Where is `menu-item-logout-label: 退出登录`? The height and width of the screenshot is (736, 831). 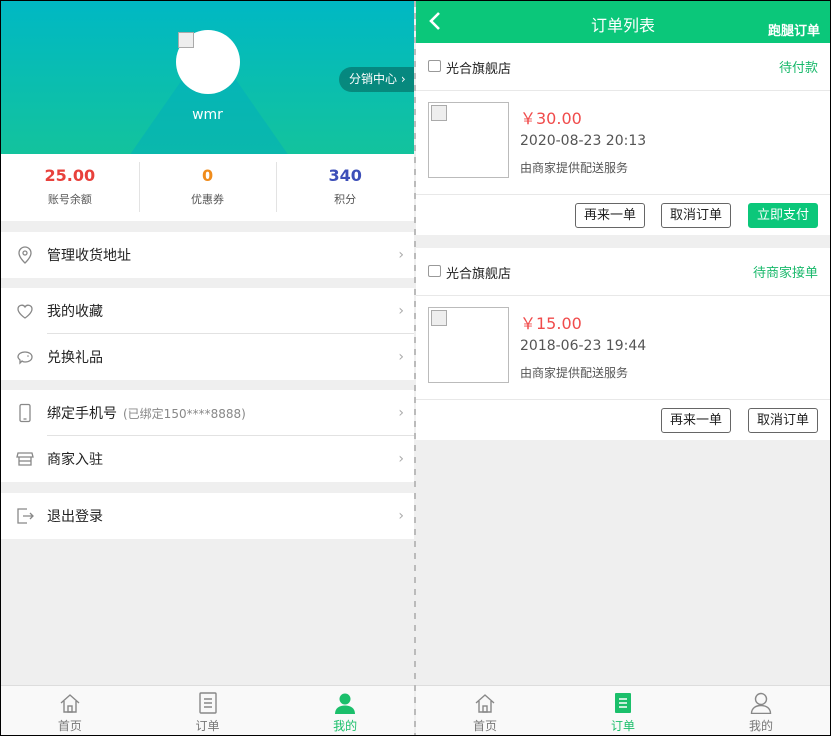 menu-item-logout-label: 退出登录 is located at coordinates (75, 517).